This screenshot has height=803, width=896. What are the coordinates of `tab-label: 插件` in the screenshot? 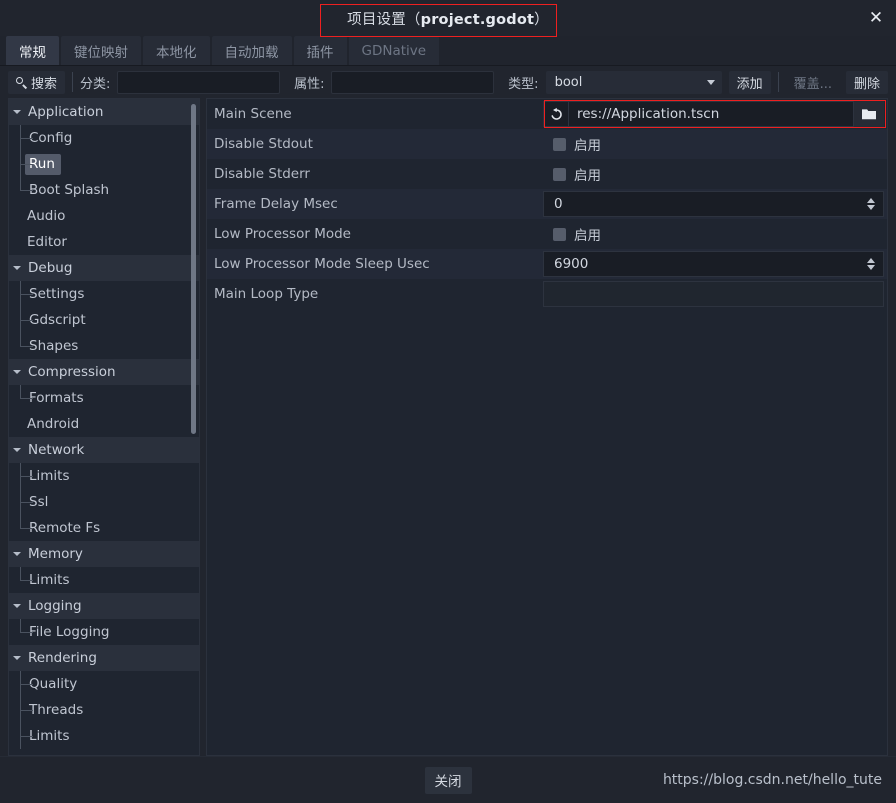 It's located at (320, 52).